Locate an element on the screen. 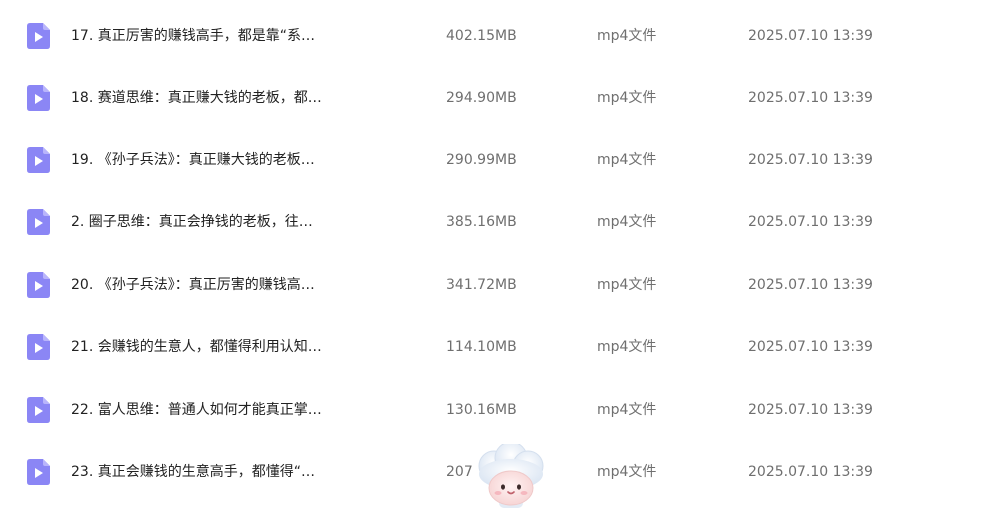 The width and height of the screenshot is (995, 510). file-size: 385.16MB is located at coordinates (481, 222).